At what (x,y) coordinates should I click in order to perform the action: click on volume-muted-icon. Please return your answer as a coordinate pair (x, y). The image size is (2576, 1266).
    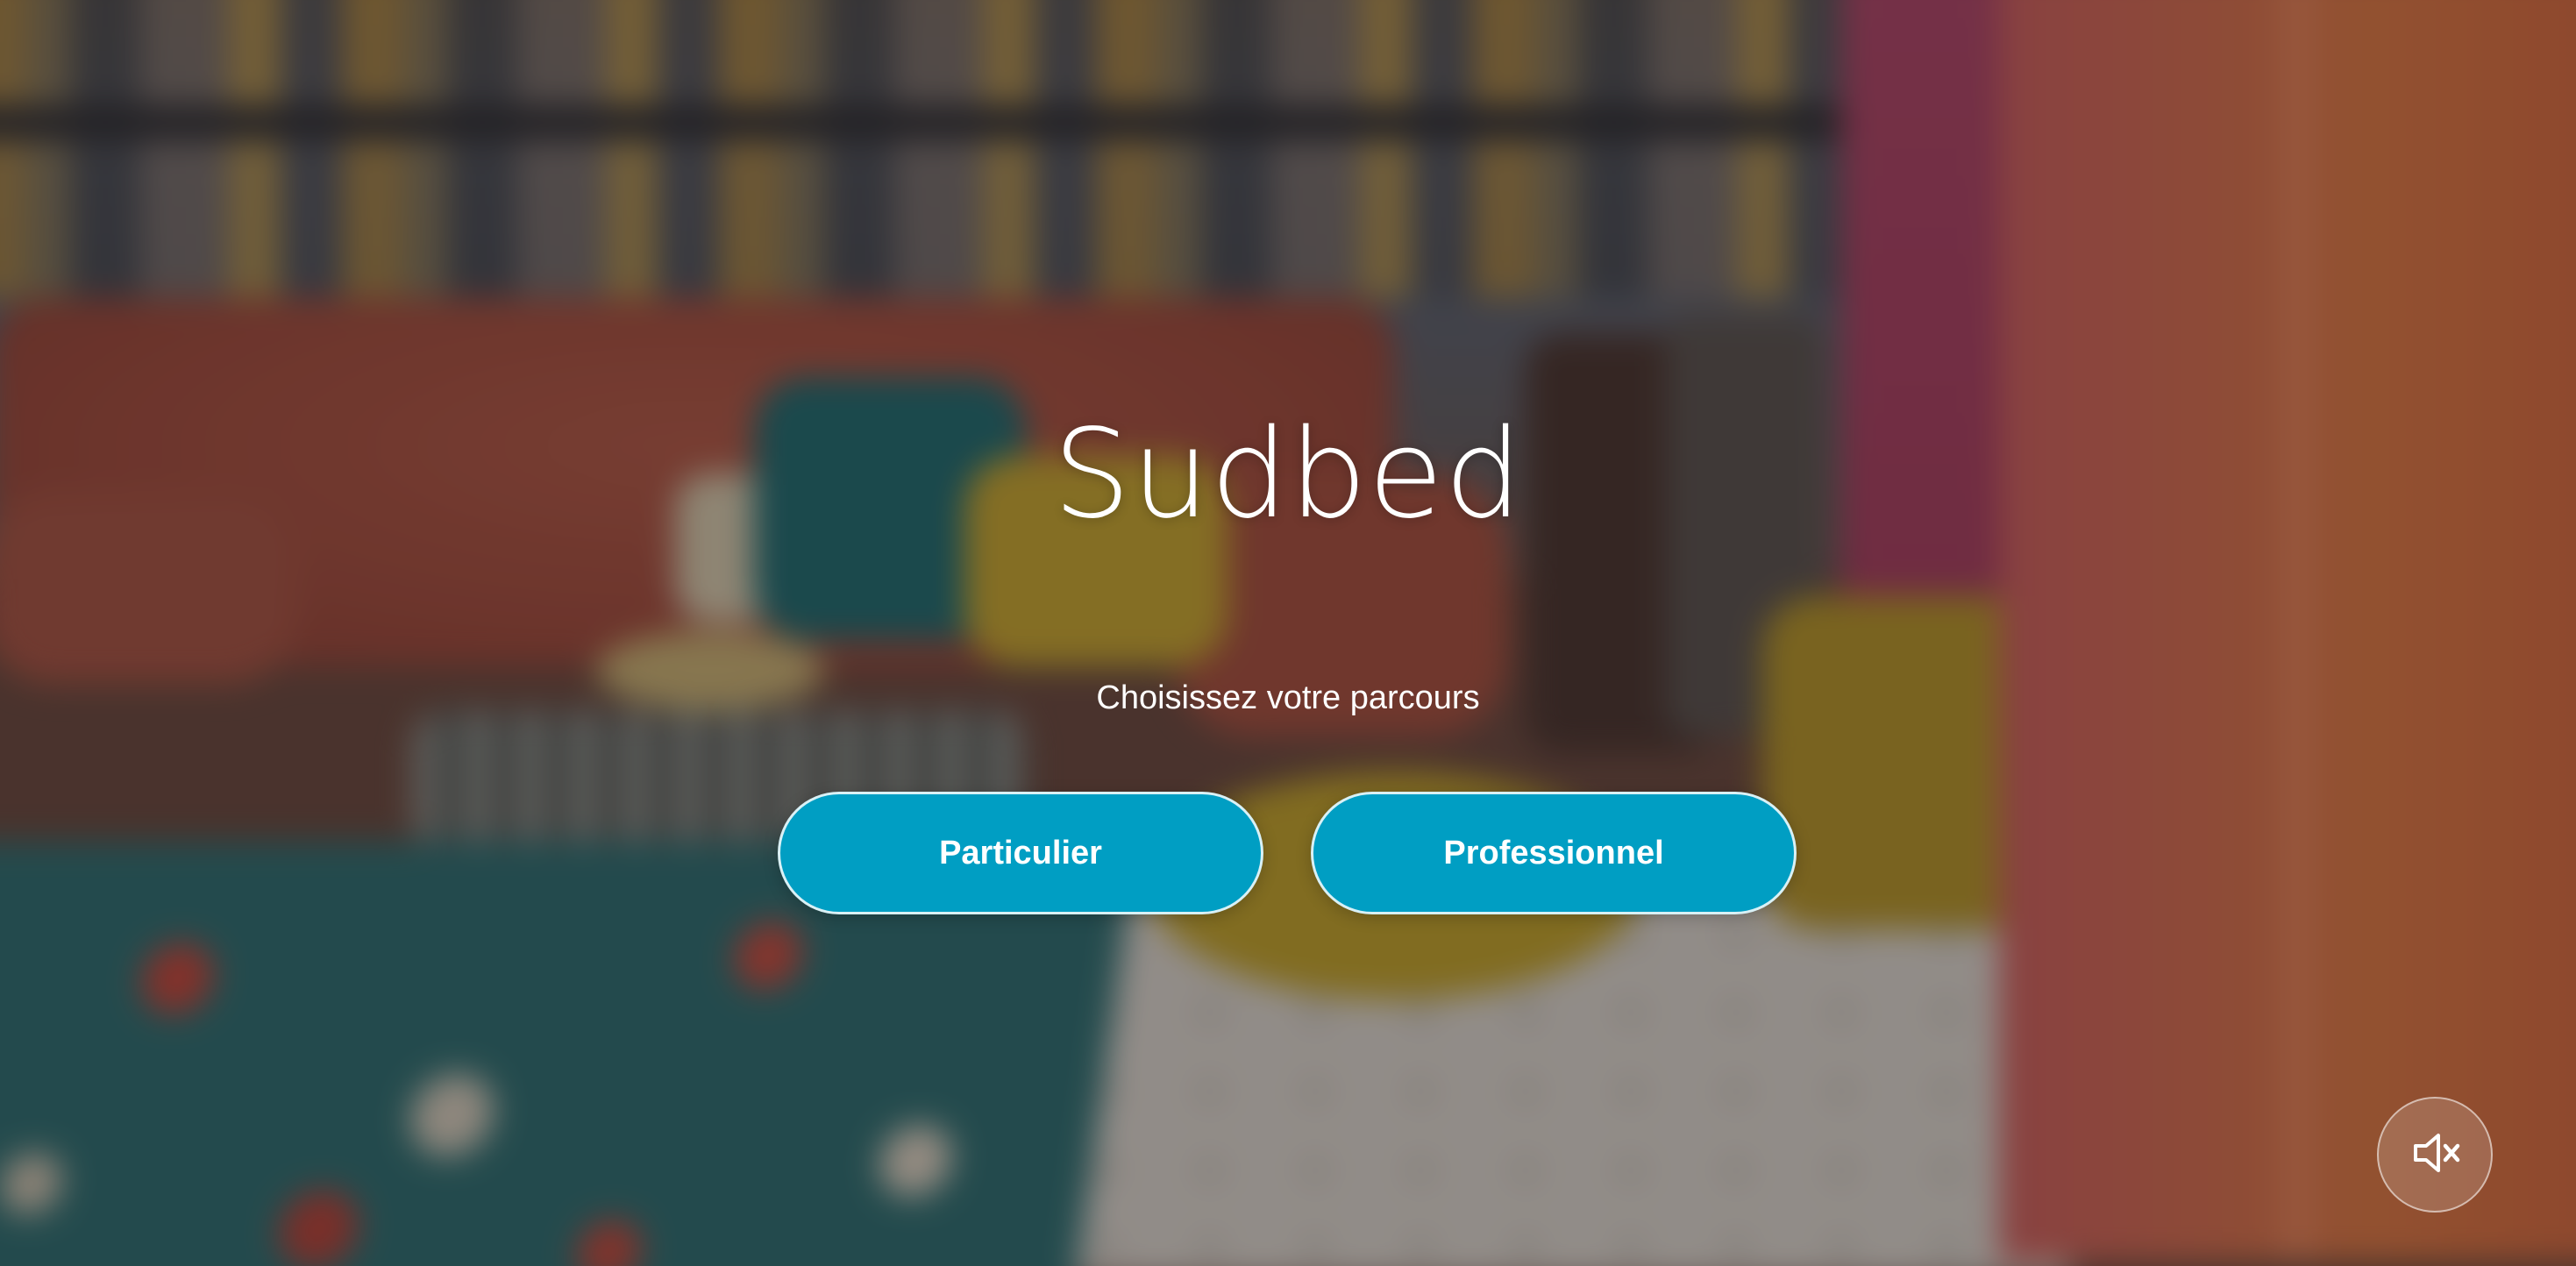
    Looking at the image, I should click on (2435, 1155).